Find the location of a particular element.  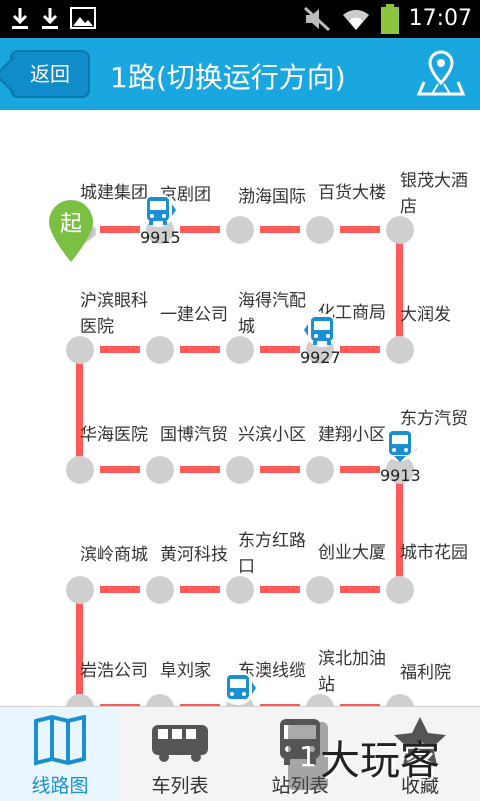

stop-label: 渤海国际 is located at coordinates (272, 197).